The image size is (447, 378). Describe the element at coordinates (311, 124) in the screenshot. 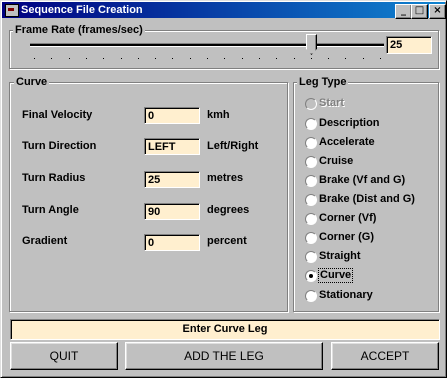

I see `radio-description` at that location.